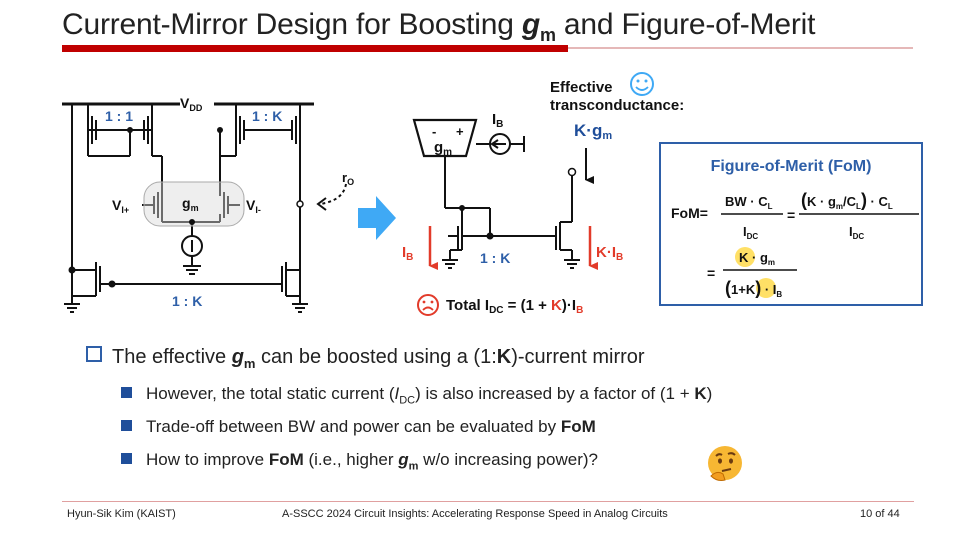 This screenshot has height=539, width=968. What do you see at coordinates (94, 354) in the screenshot?
I see `hollow-square-bullet-icon` at bounding box center [94, 354].